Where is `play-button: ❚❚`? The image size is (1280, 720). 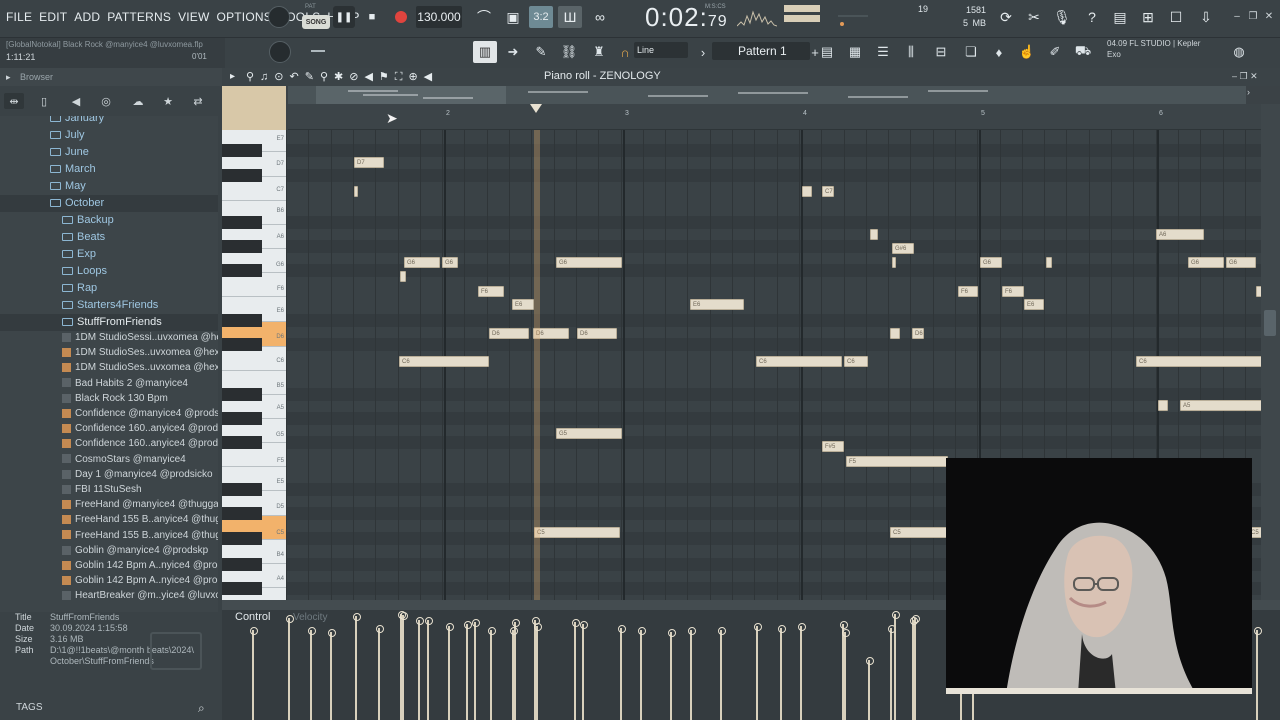 play-button: ❚❚ is located at coordinates (344, 17).